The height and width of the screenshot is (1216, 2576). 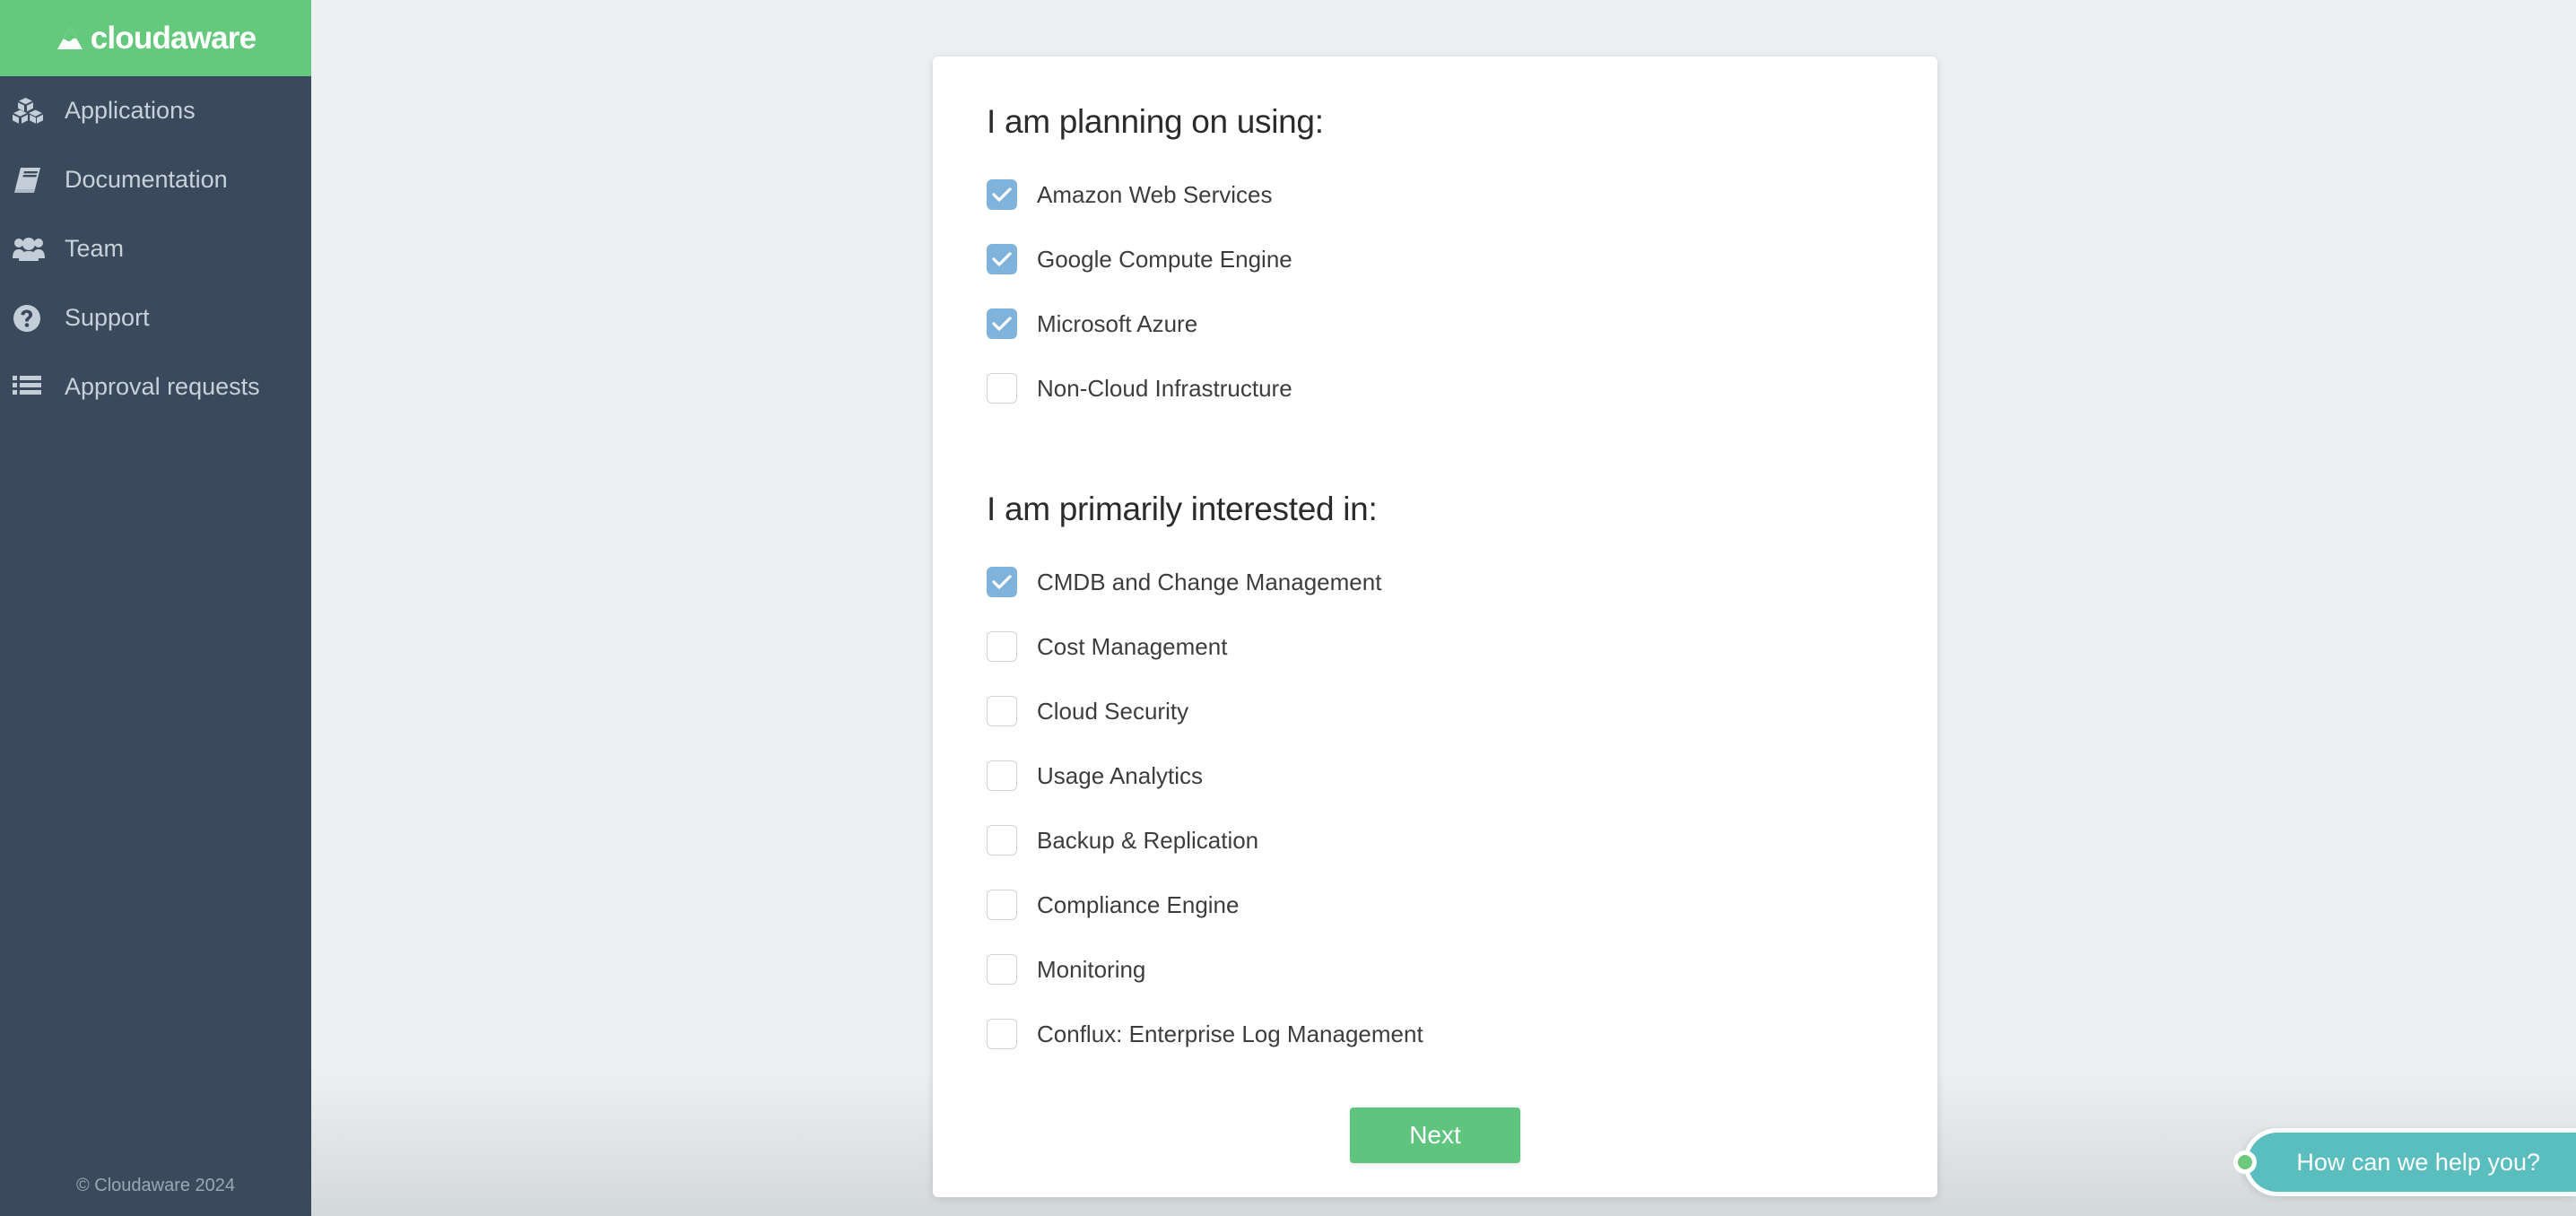 What do you see at coordinates (1164, 388) in the screenshot?
I see `checkbox-label: Non-Cloud Infrastructure` at bounding box center [1164, 388].